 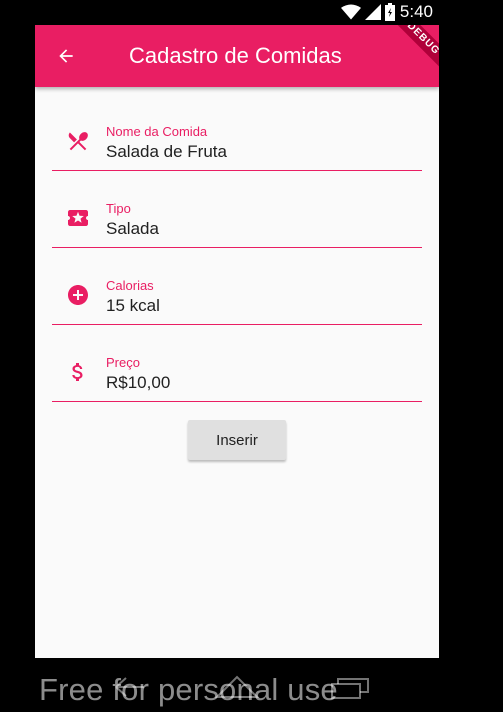 I want to click on status-icons, so click(x=368, y=12).